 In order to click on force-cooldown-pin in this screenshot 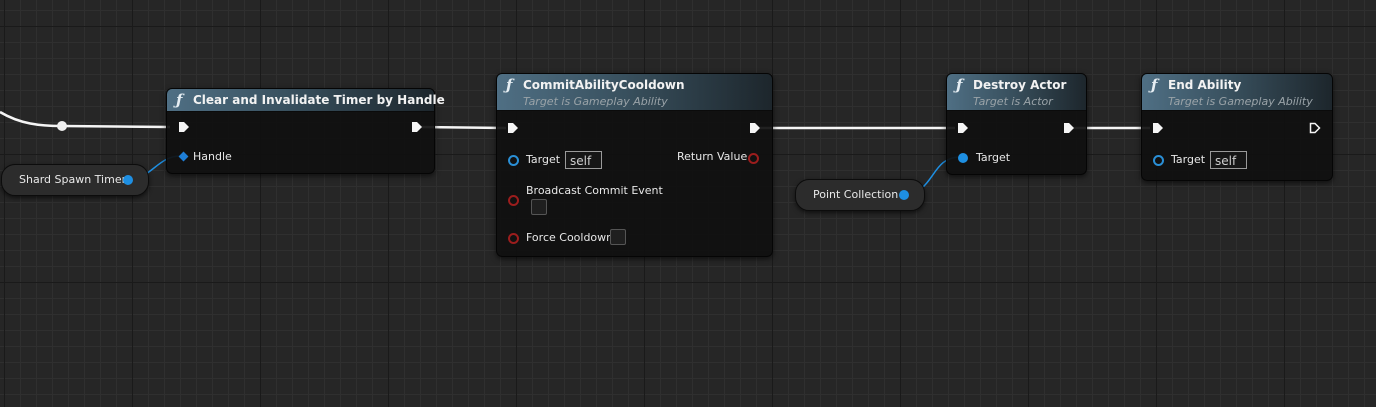, I will do `click(513, 238)`.